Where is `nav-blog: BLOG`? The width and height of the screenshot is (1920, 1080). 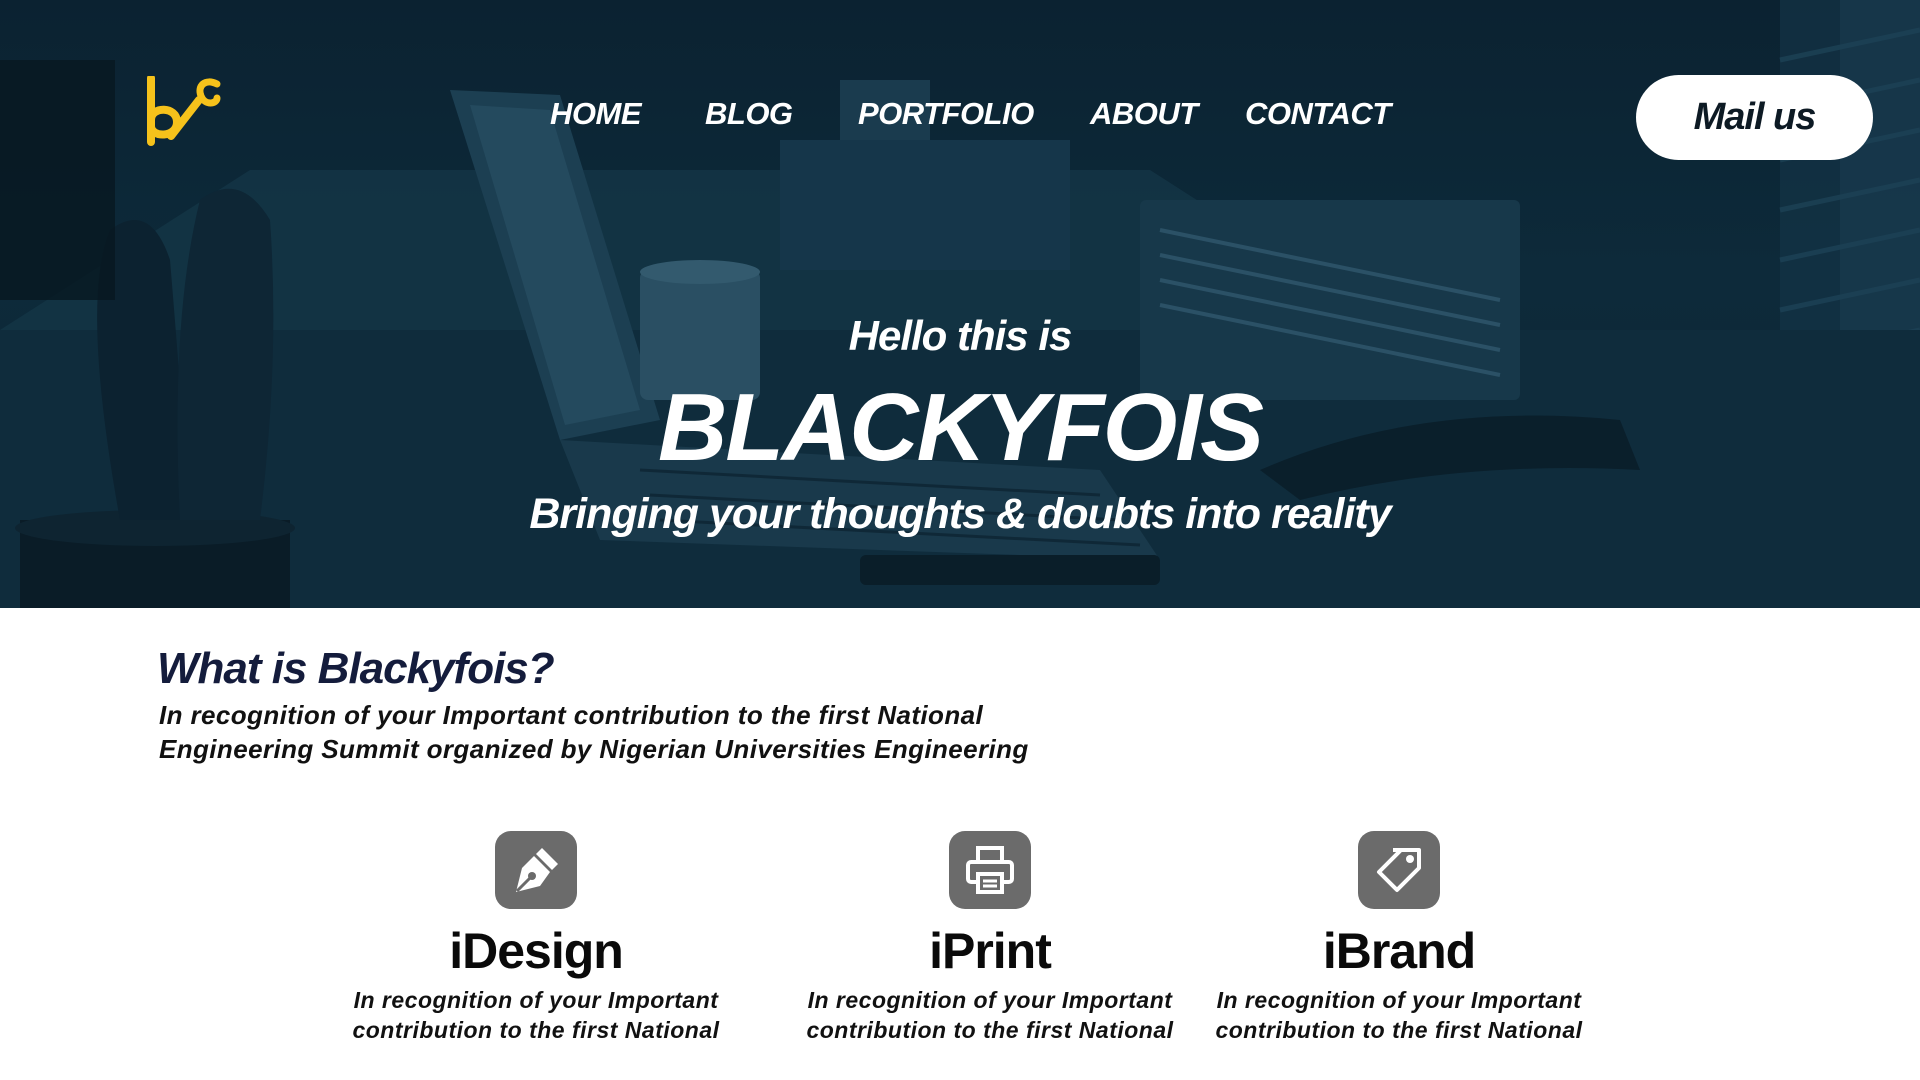
nav-blog: BLOG is located at coordinates (749, 114).